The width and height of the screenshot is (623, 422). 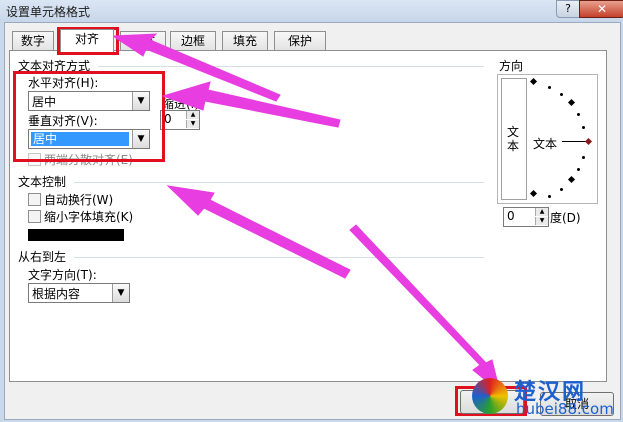 What do you see at coordinates (539, 399) in the screenshot?
I see `watermark: 楚汉网 hubei88.com` at bounding box center [539, 399].